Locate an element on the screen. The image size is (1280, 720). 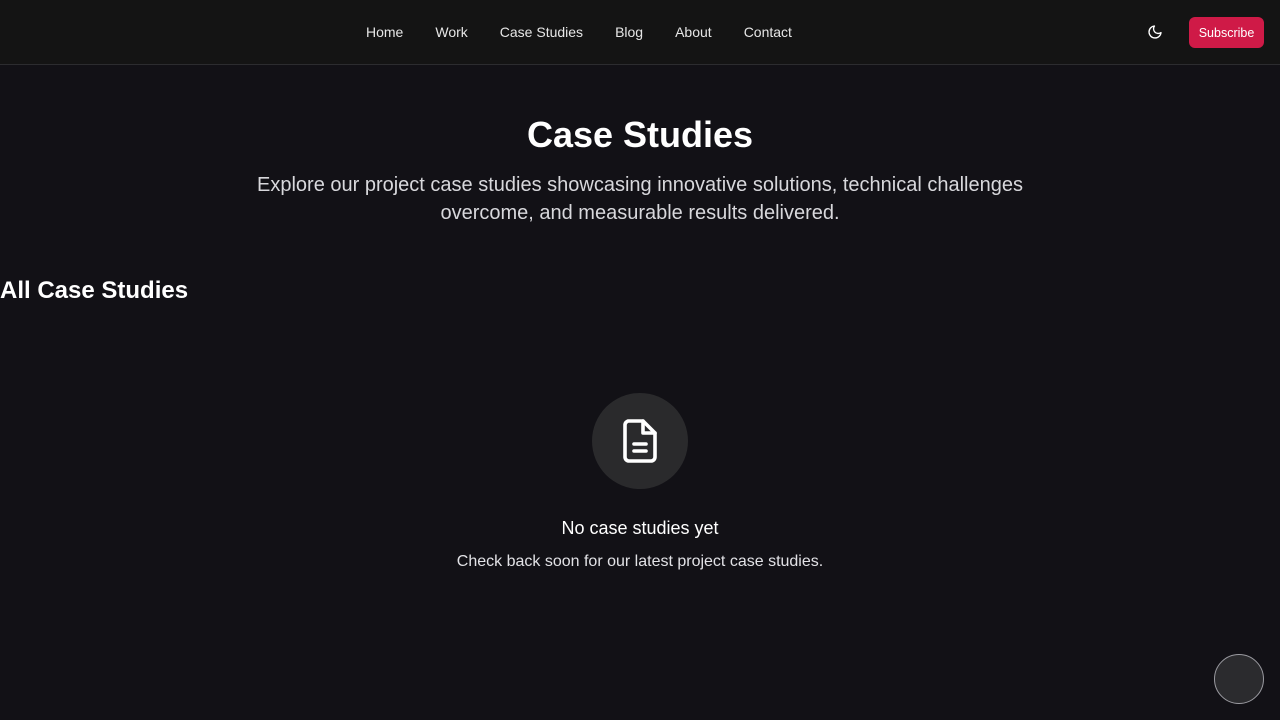
moon-icon is located at coordinates (1155, 32).